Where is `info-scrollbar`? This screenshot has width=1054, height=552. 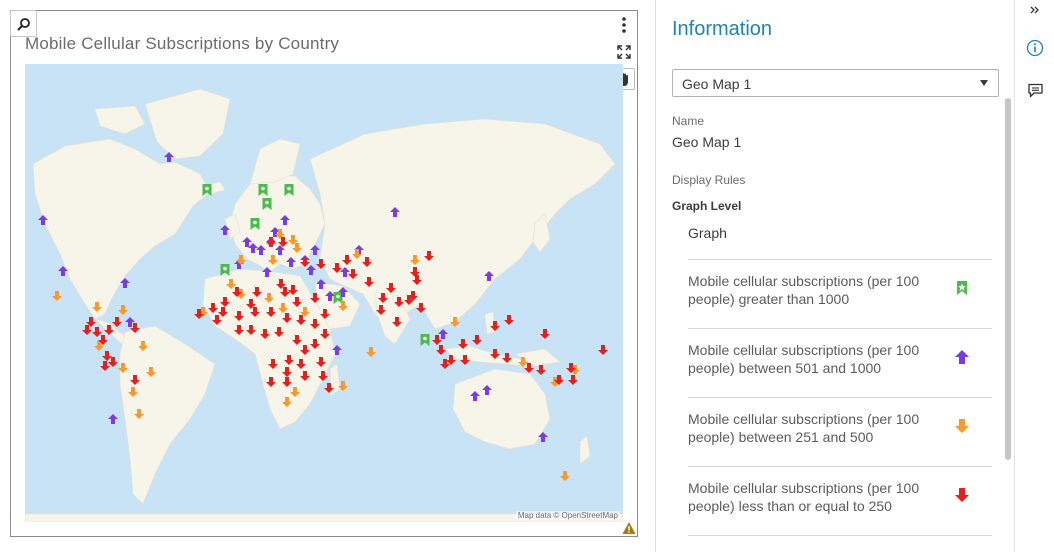
info-scrollbar is located at coordinates (1008, 279).